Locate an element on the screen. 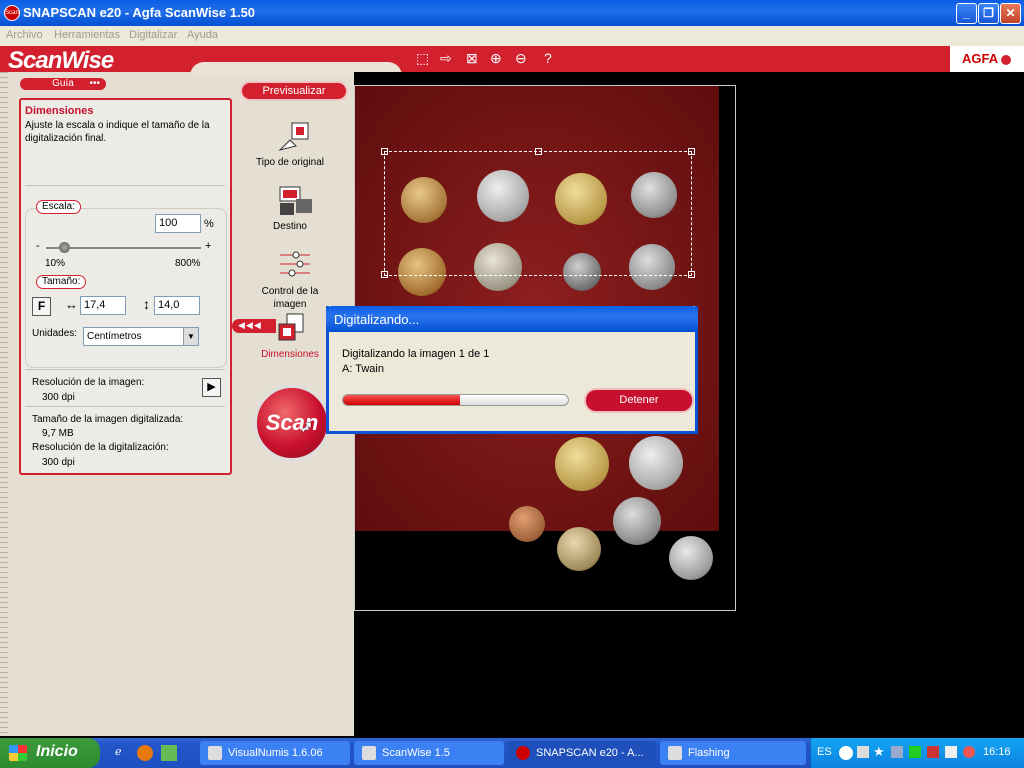 This screenshot has width=1024, height=768. panel-edge-dots is located at coordinates (4, 404).